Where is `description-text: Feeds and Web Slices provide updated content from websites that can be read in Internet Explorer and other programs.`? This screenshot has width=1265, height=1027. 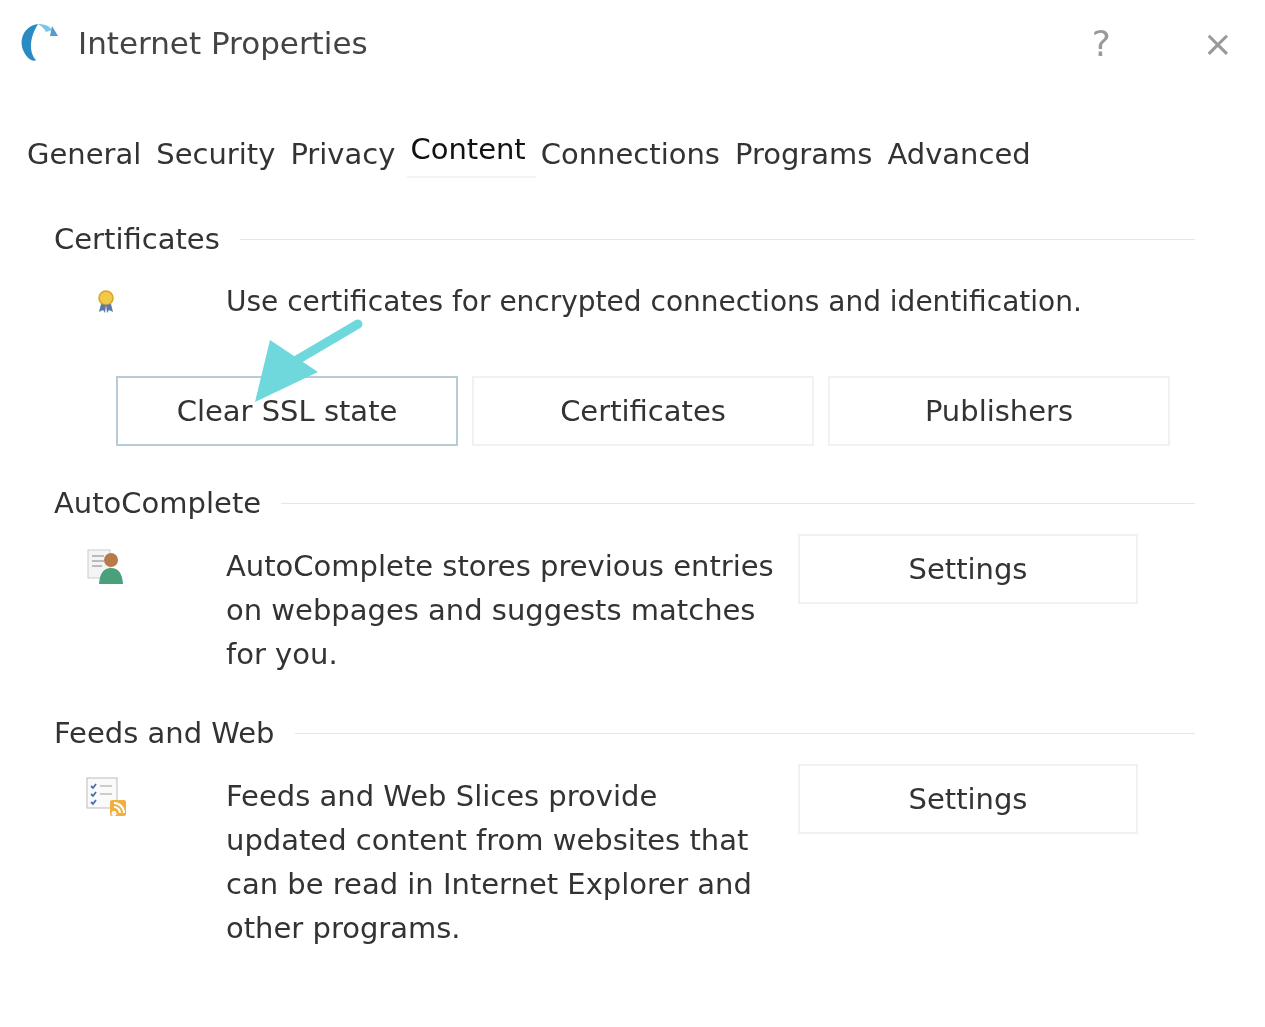 description-text: Feeds and Web Slices provide updated content from websites that can be read in Internet Explorer and other programs. is located at coordinates (489, 862).